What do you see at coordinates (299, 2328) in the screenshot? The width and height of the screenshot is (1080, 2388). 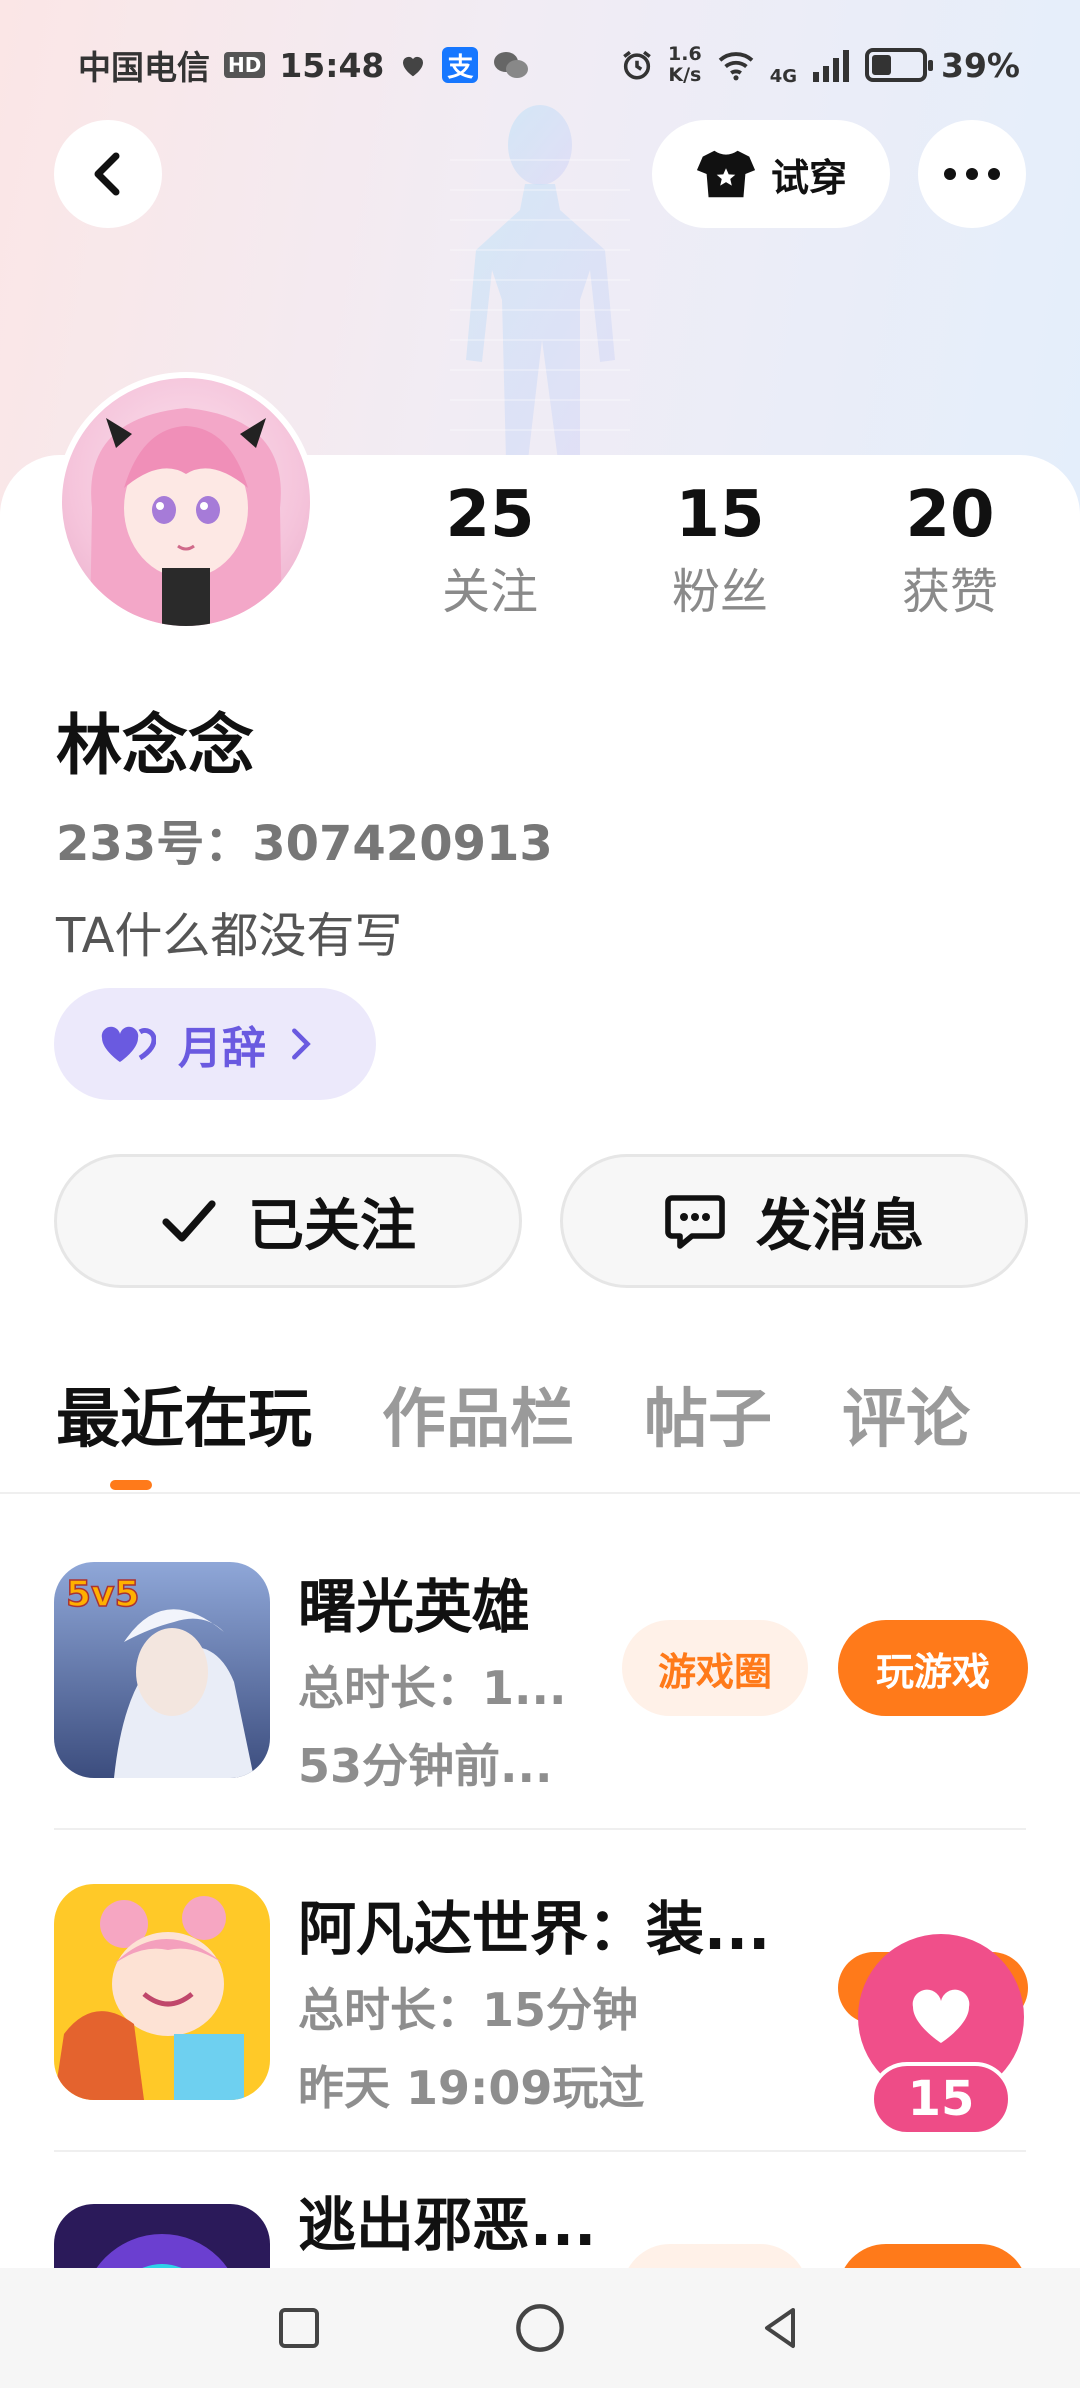 I see `recent-apps-button` at bounding box center [299, 2328].